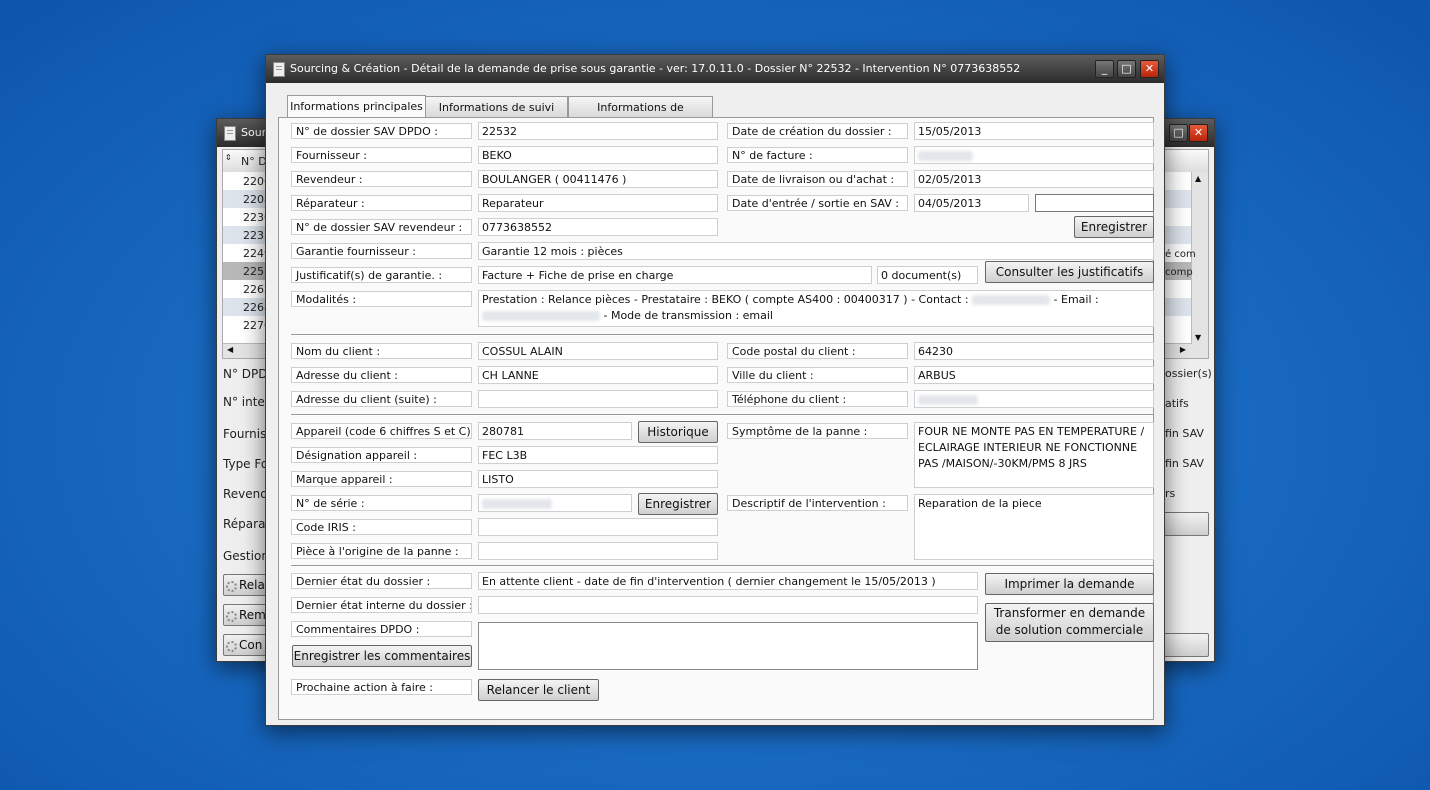 This screenshot has width=1430, height=790. I want to click on button-label: Rem, so click(252, 615).